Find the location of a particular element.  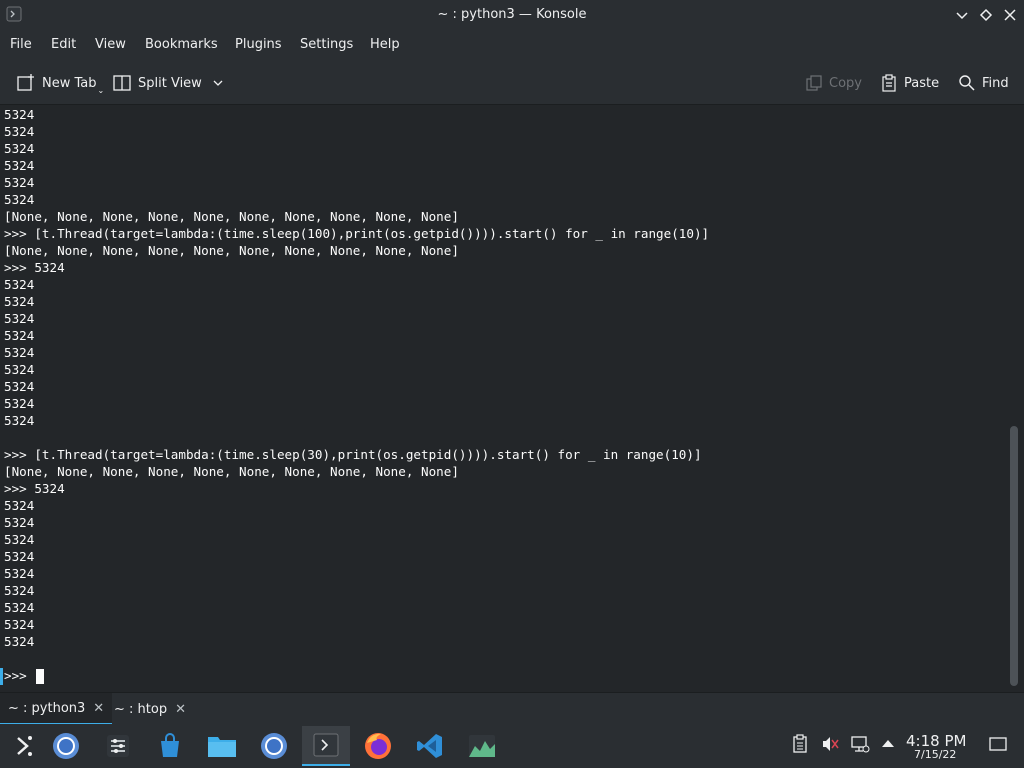

paste-icon is located at coordinates (889, 83).